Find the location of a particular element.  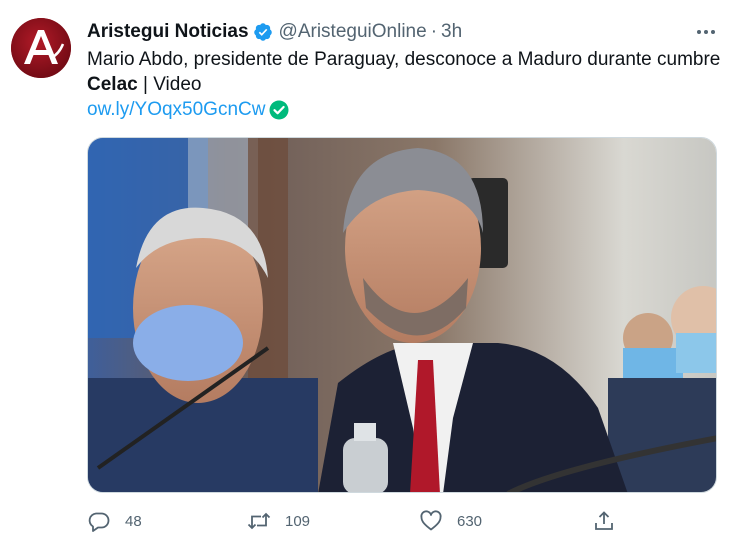

retweet-button: 109 is located at coordinates (278, 521).